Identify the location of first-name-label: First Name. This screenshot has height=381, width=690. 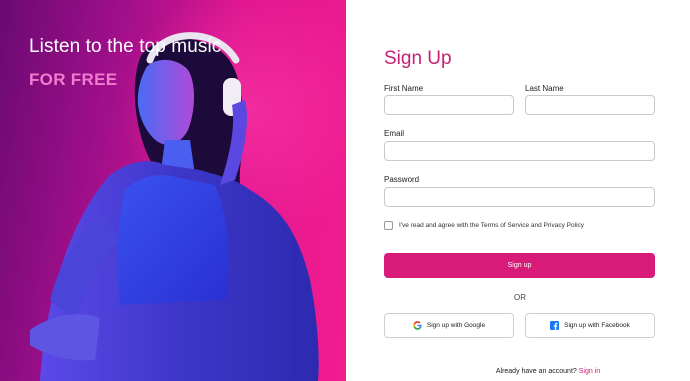
(404, 88).